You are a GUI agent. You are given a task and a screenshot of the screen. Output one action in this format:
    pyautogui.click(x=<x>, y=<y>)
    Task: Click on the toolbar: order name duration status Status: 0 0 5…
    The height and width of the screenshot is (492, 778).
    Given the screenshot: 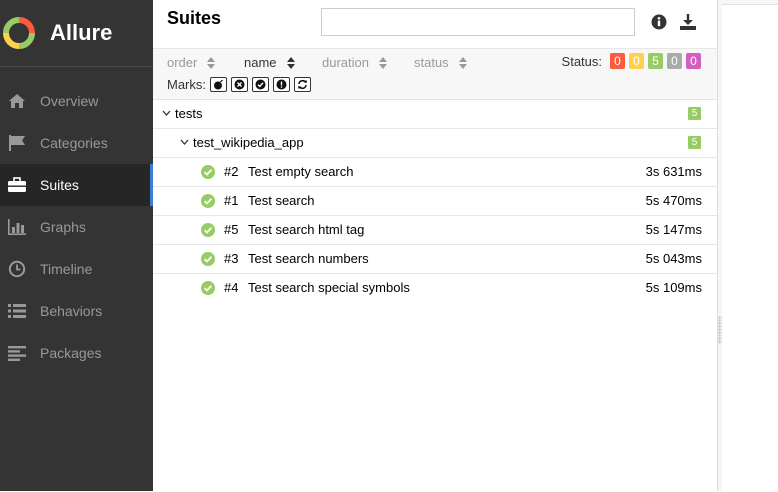 What is the action you would take?
    pyautogui.click(x=435, y=74)
    